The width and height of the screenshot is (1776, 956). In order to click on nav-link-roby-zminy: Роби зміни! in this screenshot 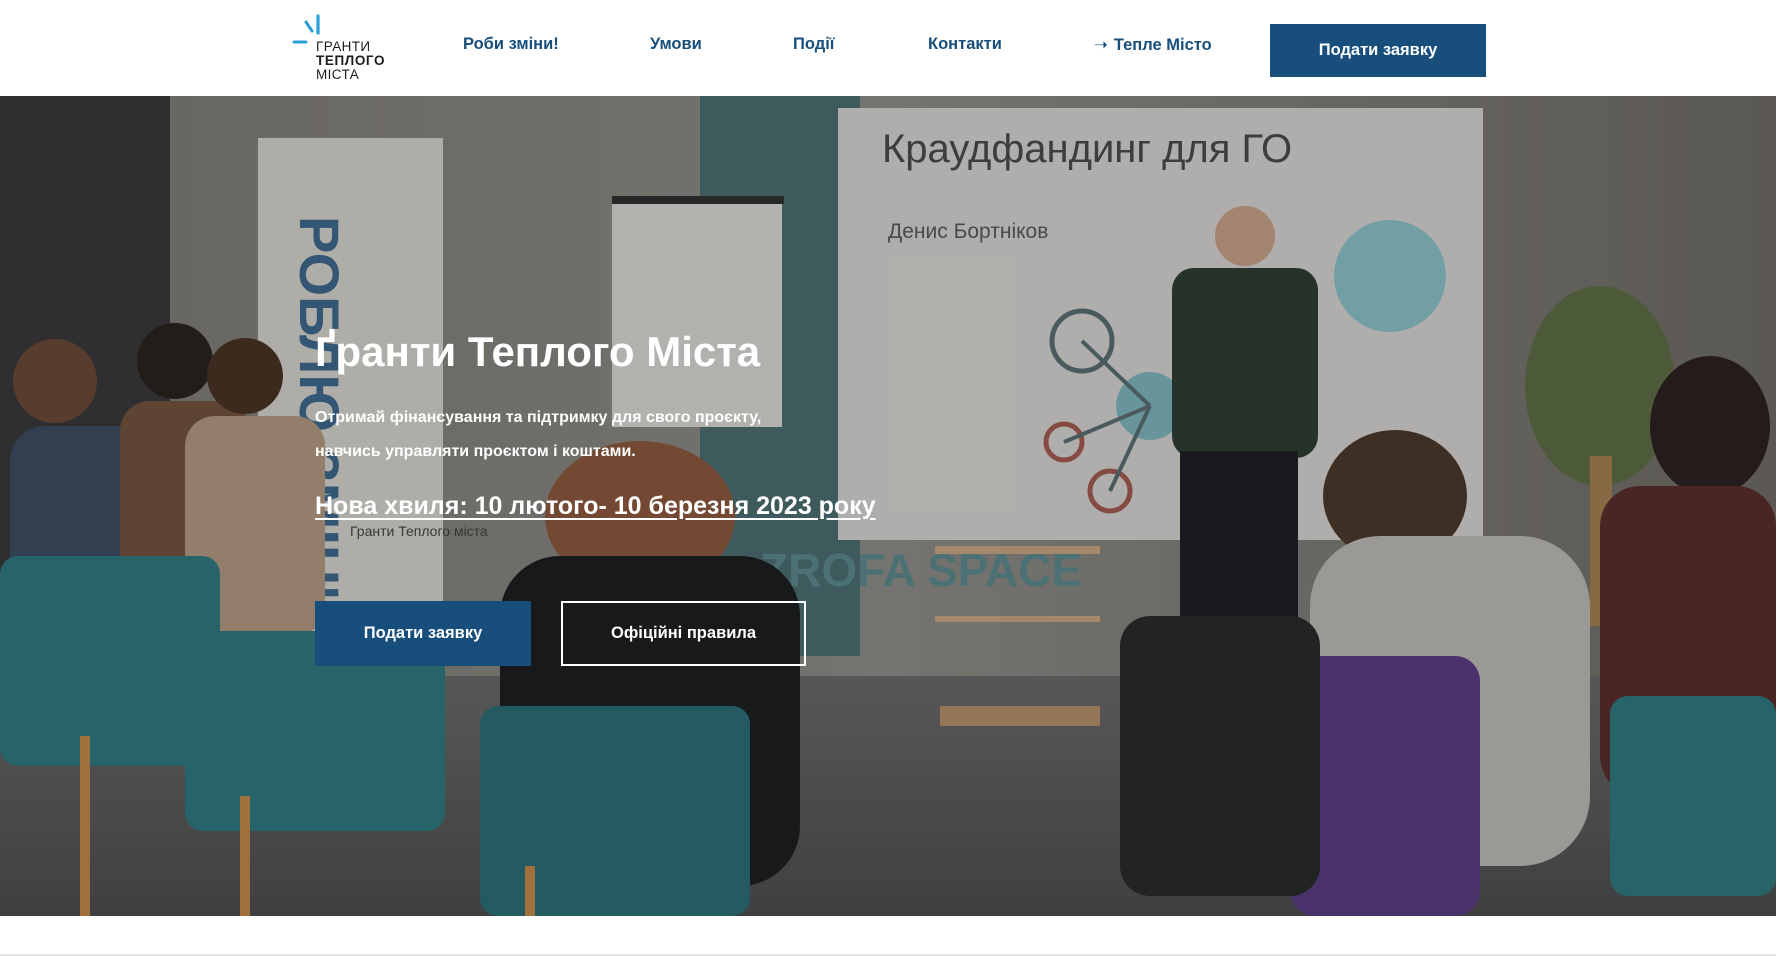, I will do `click(511, 44)`.